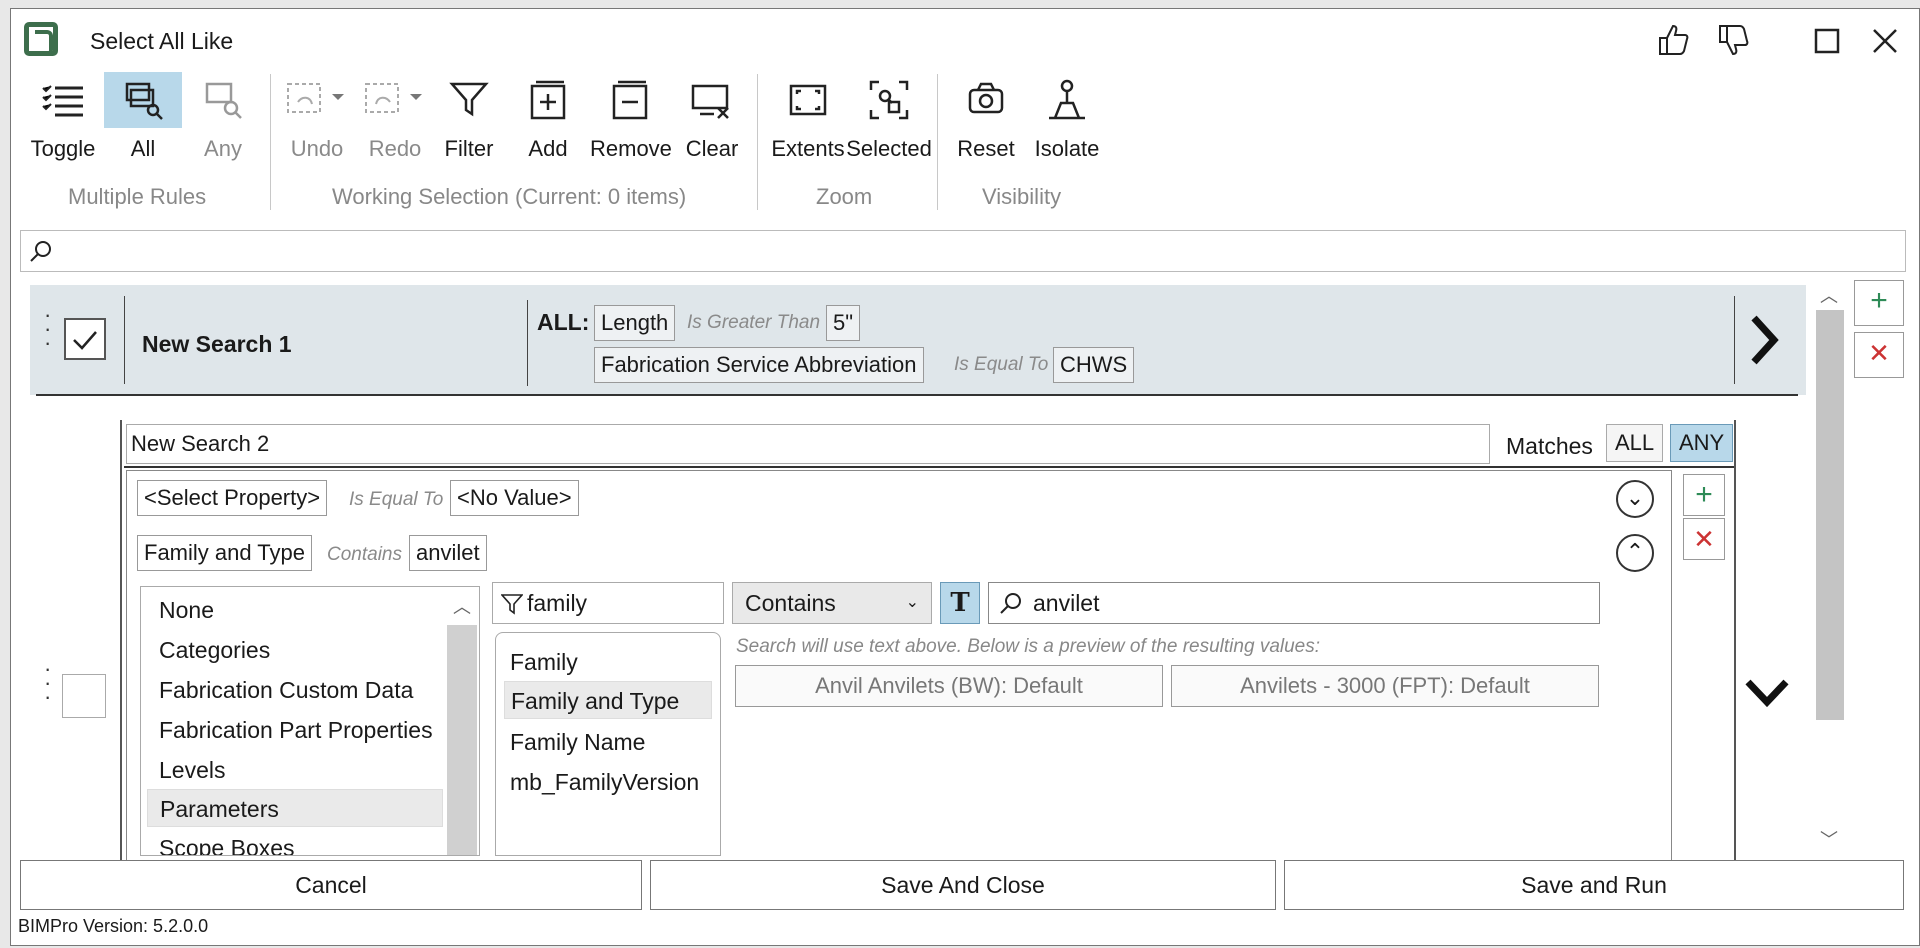 The width and height of the screenshot is (1920, 948). Describe the element at coordinates (162, 41) in the screenshot. I see `window-title: Select All Like` at that location.